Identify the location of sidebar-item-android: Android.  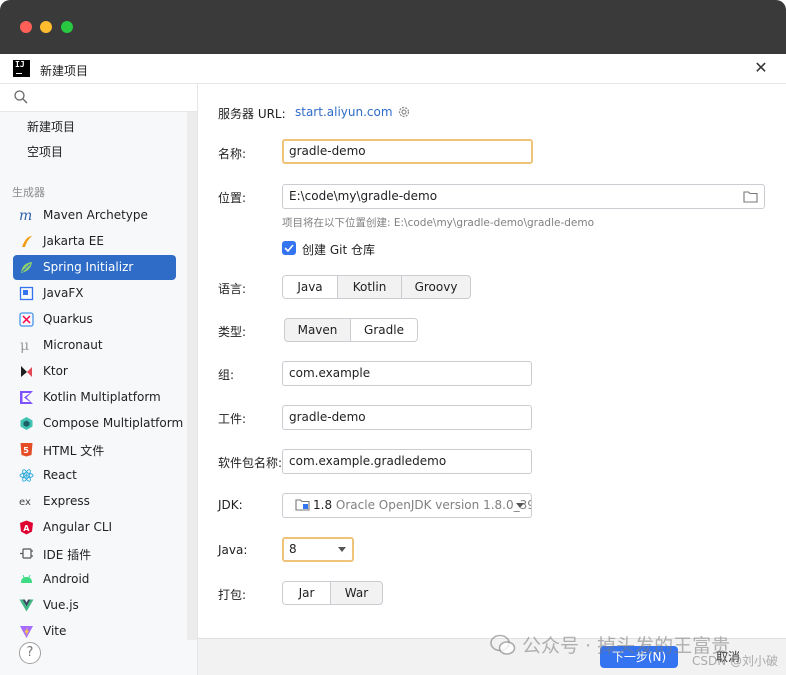
(94, 579).